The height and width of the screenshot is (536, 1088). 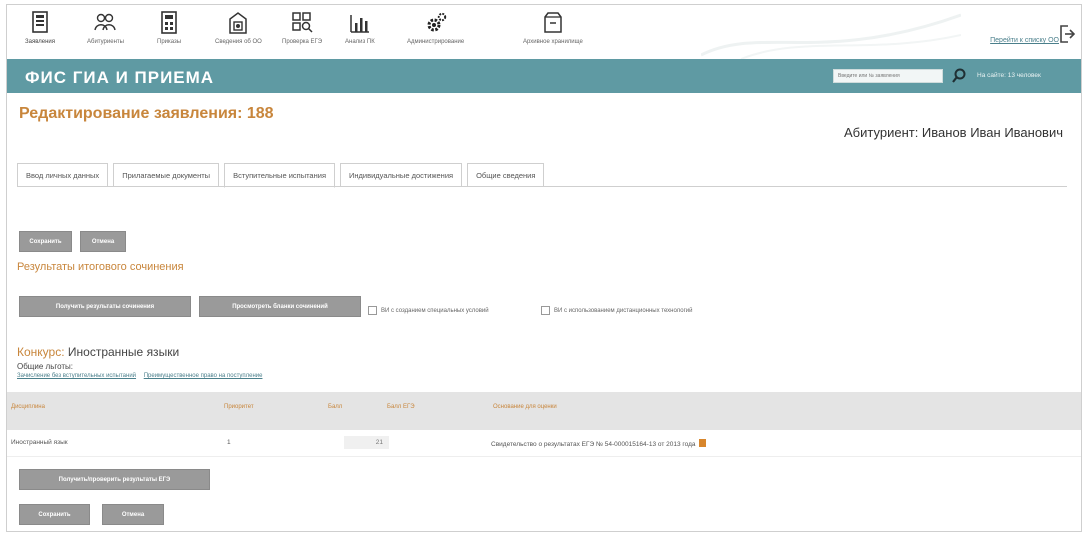 I want to click on score-input: 21, so click(x=366, y=442).